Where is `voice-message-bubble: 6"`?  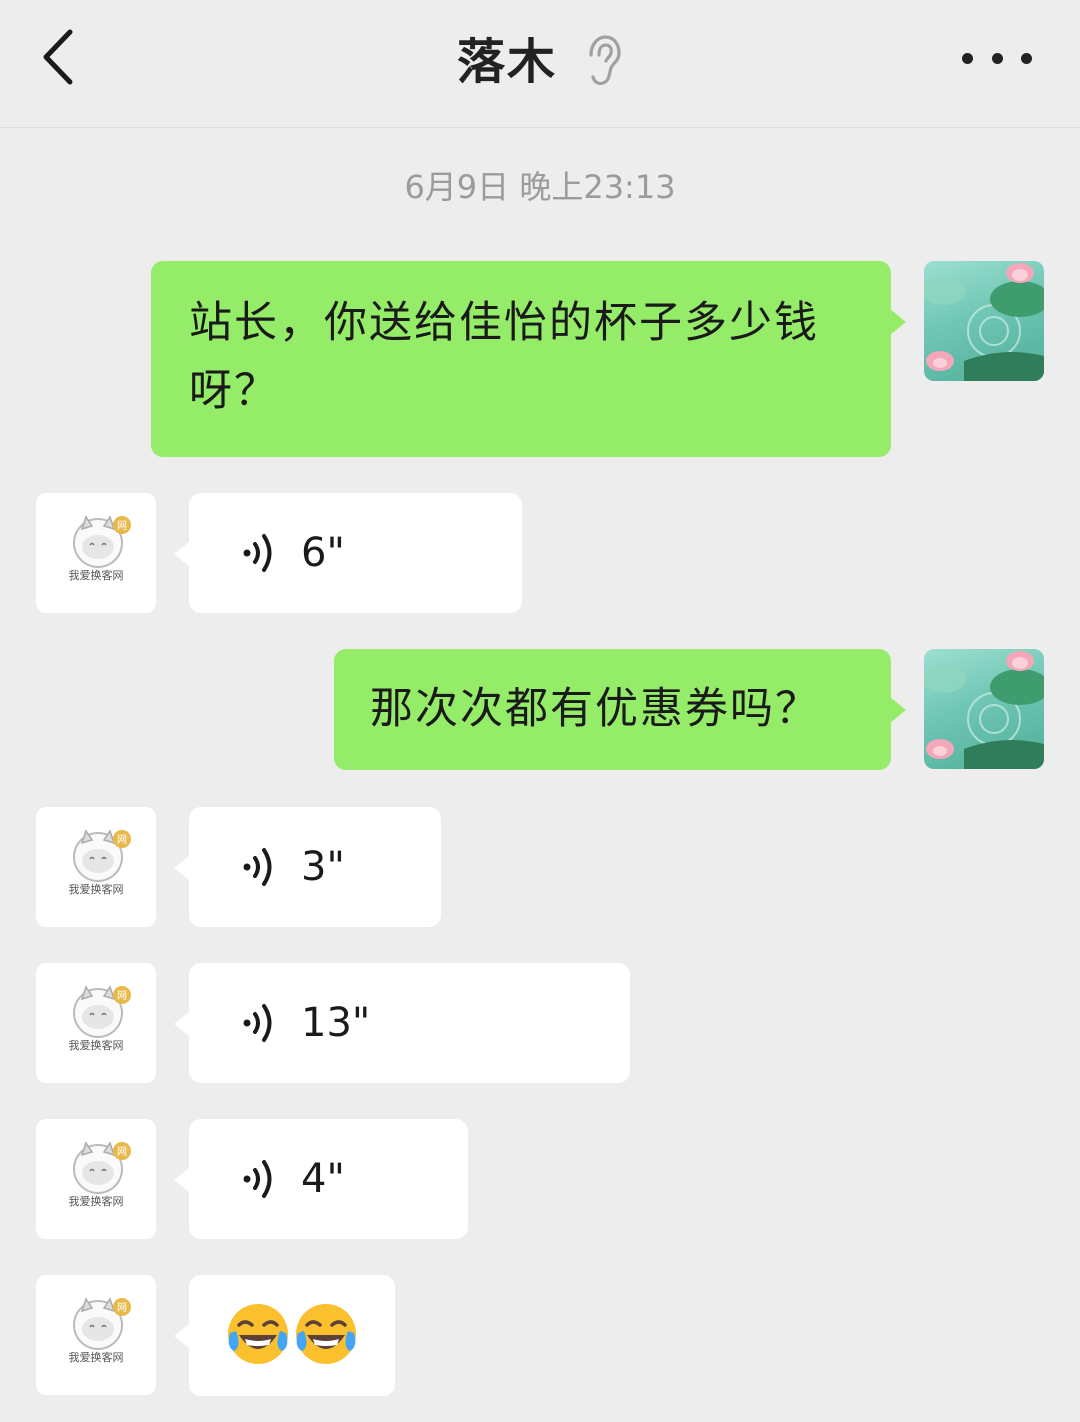 voice-message-bubble: 6" is located at coordinates (348, 553).